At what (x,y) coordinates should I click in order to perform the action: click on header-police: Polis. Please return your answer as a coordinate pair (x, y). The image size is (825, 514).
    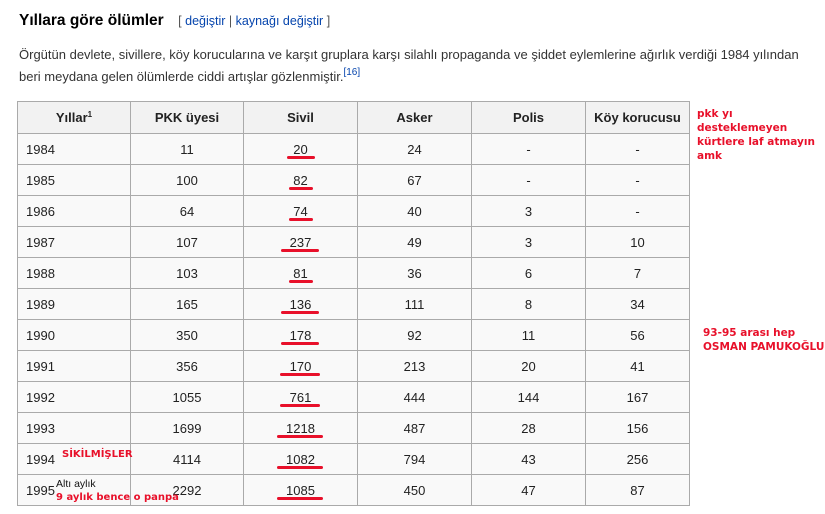
    Looking at the image, I should click on (528, 117).